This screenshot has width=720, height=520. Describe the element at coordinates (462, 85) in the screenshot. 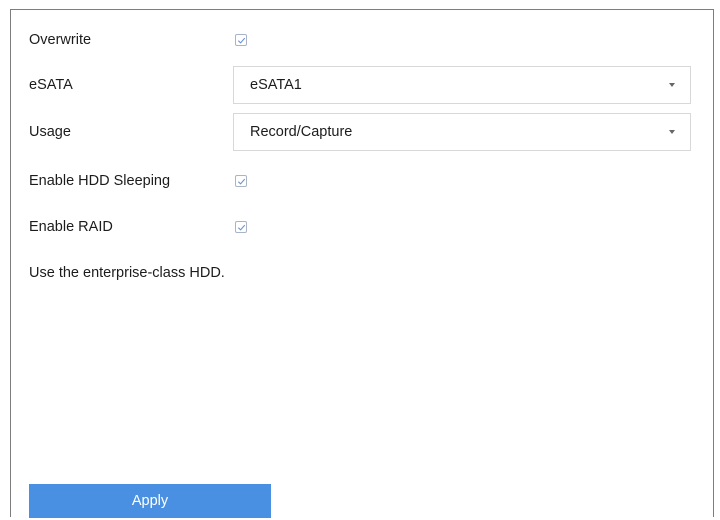

I see `esata-select: eSATA1` at that location.